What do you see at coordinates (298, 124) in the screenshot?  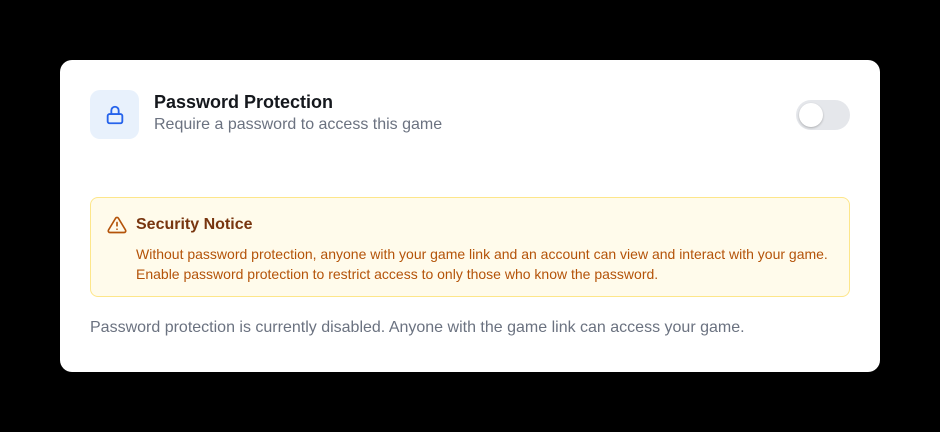 I see `setting-subtitle: Require a password to access this game` at bounding box center [298, 124].